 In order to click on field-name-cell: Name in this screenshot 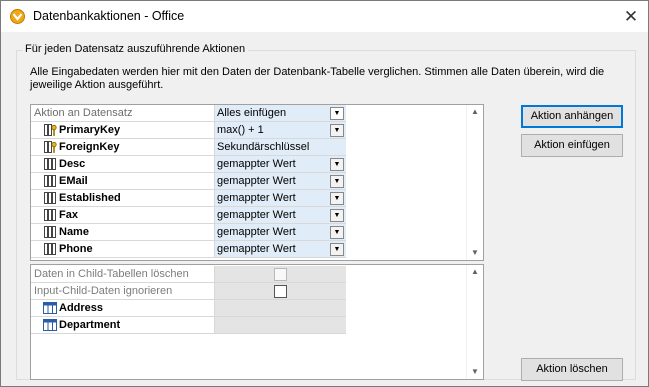, I will do `click(123, 232)`.